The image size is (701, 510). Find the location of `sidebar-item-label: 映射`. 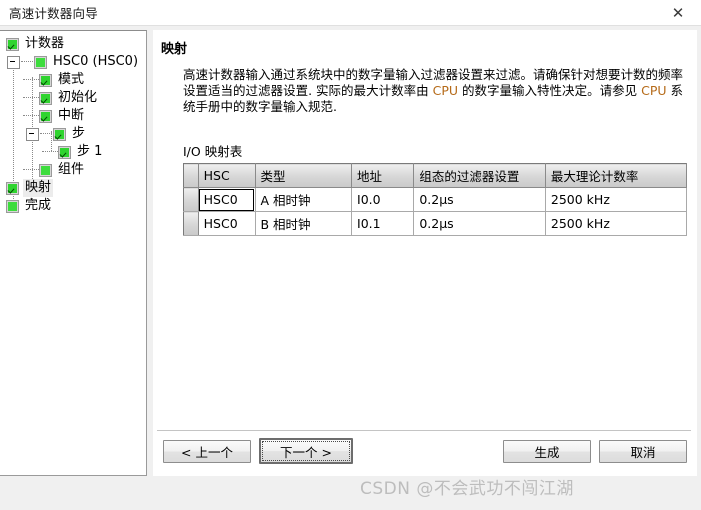

sidebar-item-label: 映射 is located at coordinates (38, 188).